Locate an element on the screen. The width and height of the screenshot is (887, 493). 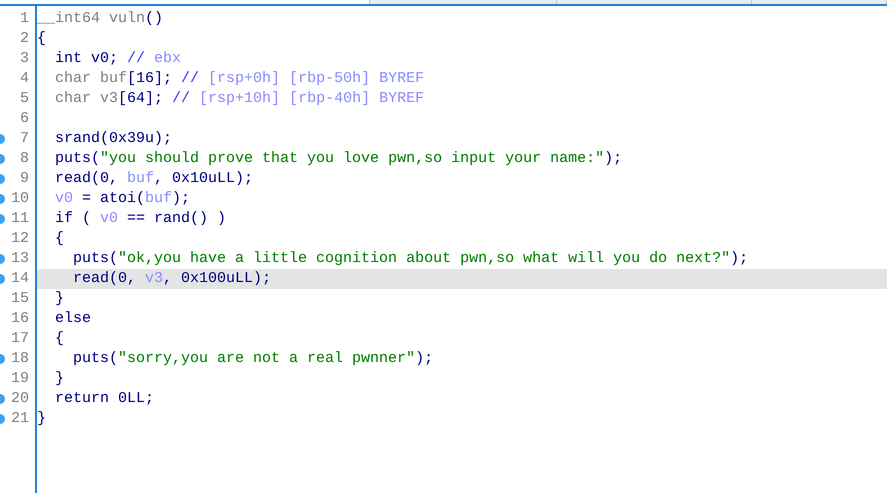
line-number: 20 is located at coordinates (19, 399).